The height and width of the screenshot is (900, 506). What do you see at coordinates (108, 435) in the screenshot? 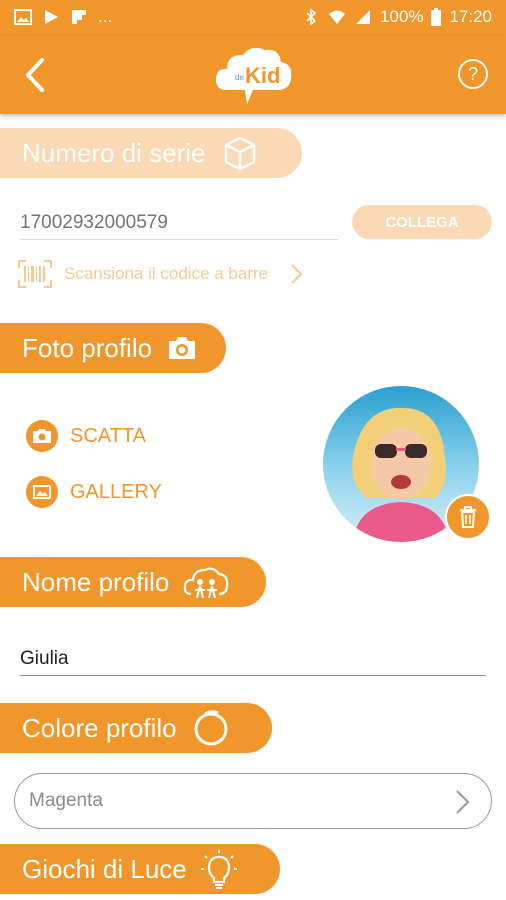
I see `take-photo-label: SCATTA` at bounding box center [108, 435].